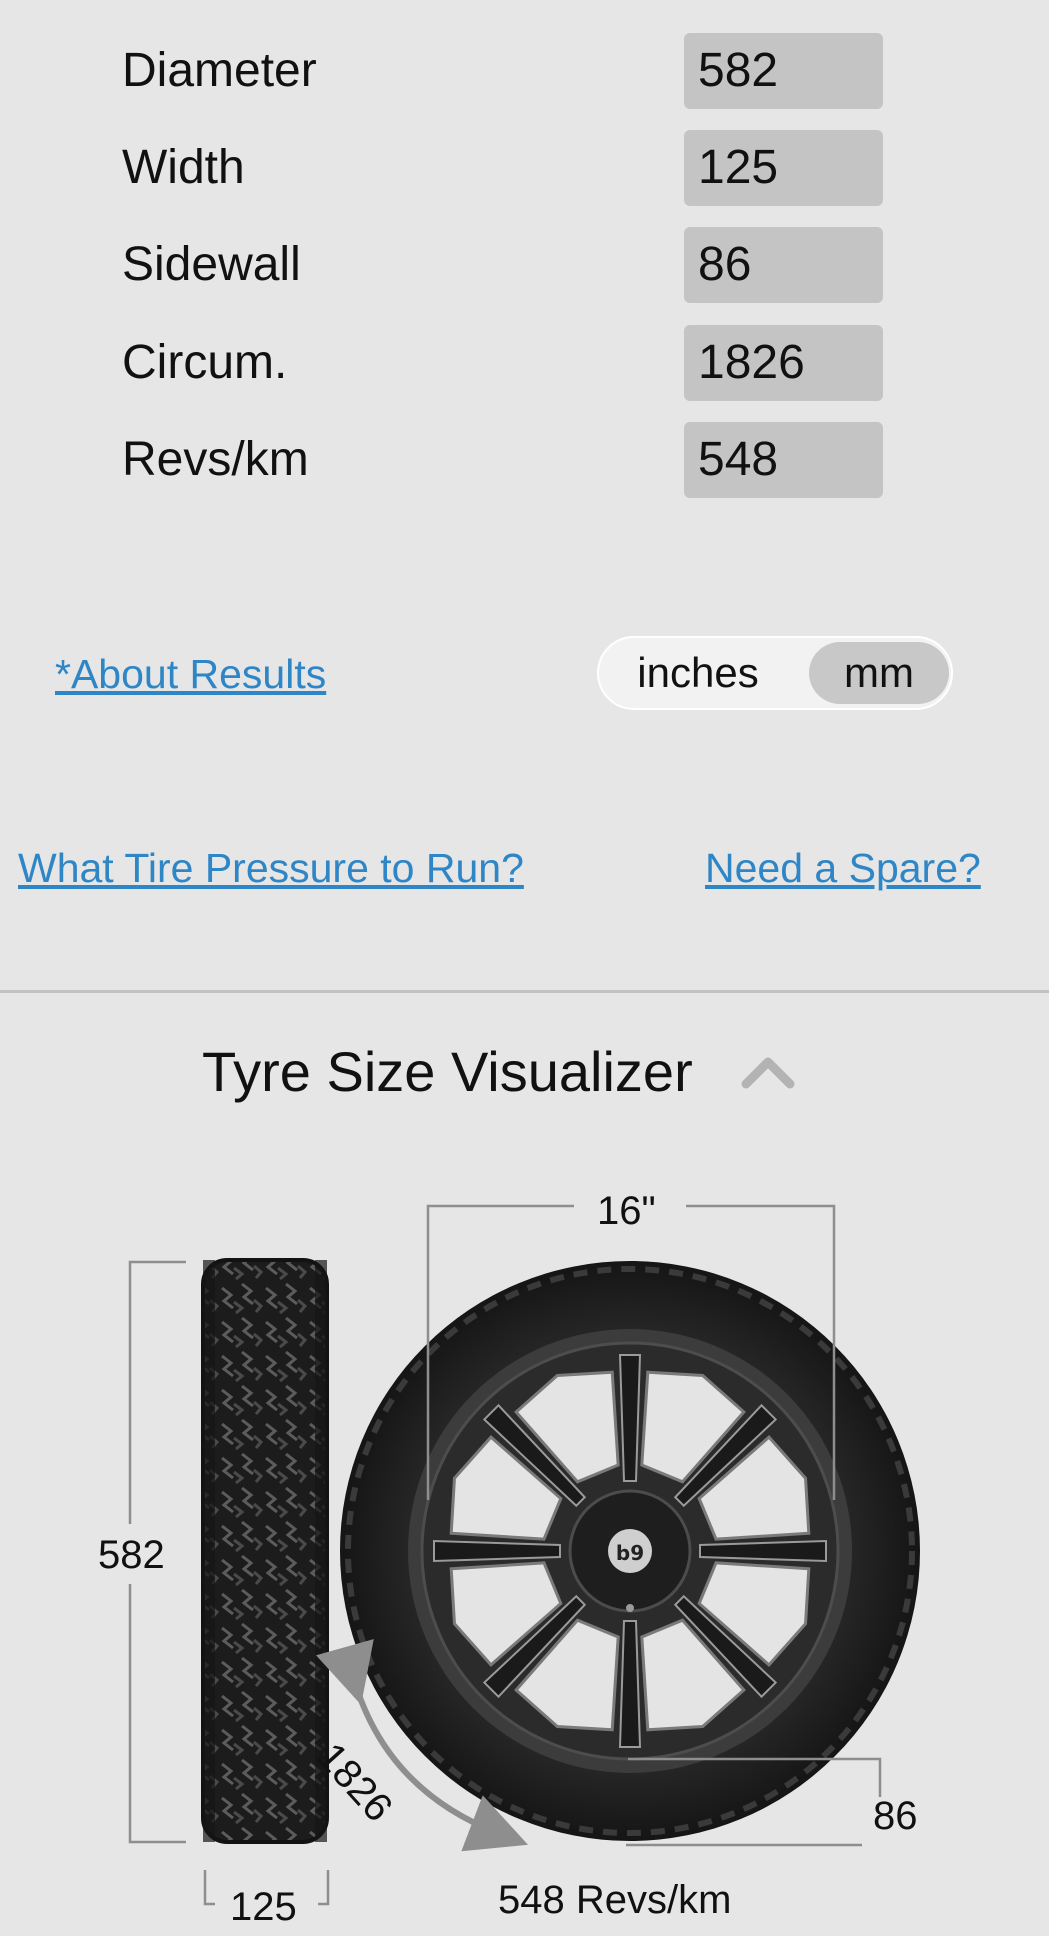 The height and width of the screenshot is (1936, 1049). Describe the element at coordinates (615, 1900) in the screenshot. I see `revs-per-km-label: 548 Revs/km` at that location.